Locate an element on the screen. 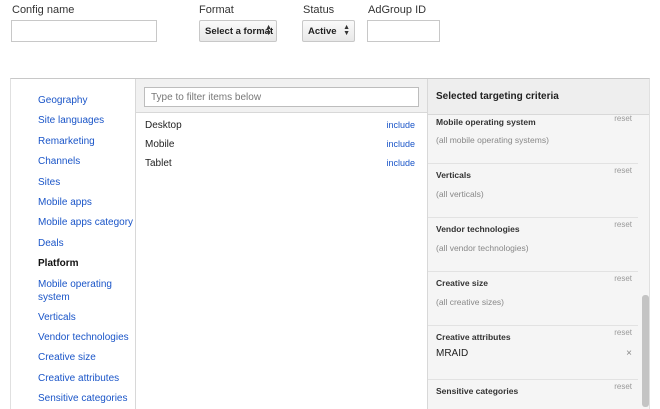 The width and height of the screenshot is (660, 409). sidebar-item-sites: Sites is located at coordinates (73, 186).